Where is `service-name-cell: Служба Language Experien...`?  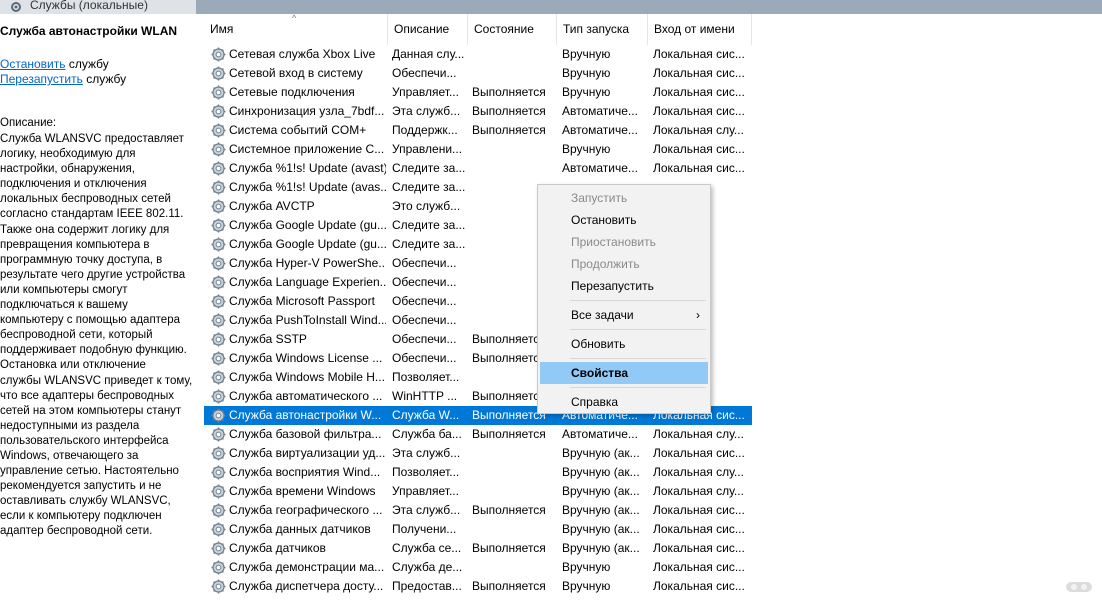 service-name-cell: Служба Language Experien... is located at coordinates (295, 282).